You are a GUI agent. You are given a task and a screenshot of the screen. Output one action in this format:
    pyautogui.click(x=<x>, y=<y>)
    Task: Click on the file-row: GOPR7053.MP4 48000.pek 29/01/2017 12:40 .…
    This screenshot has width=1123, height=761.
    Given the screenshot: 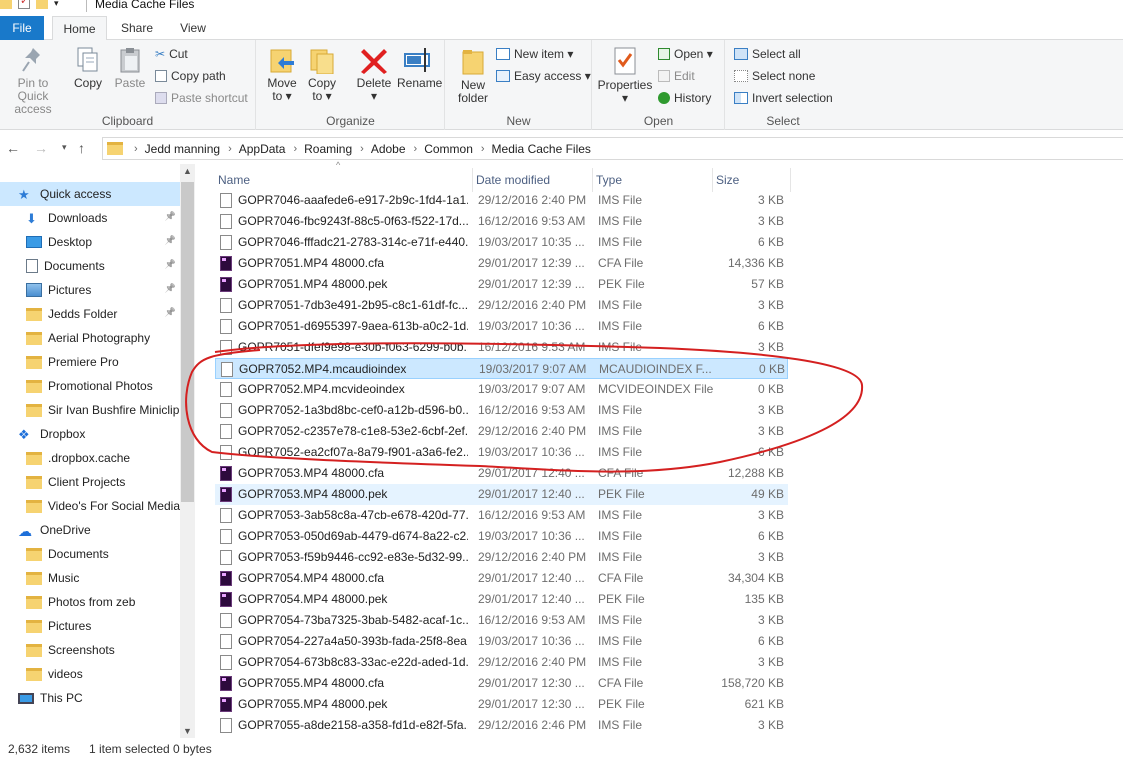 What is the action you would take?
    pyautogui.click(x=501, y=494)
    